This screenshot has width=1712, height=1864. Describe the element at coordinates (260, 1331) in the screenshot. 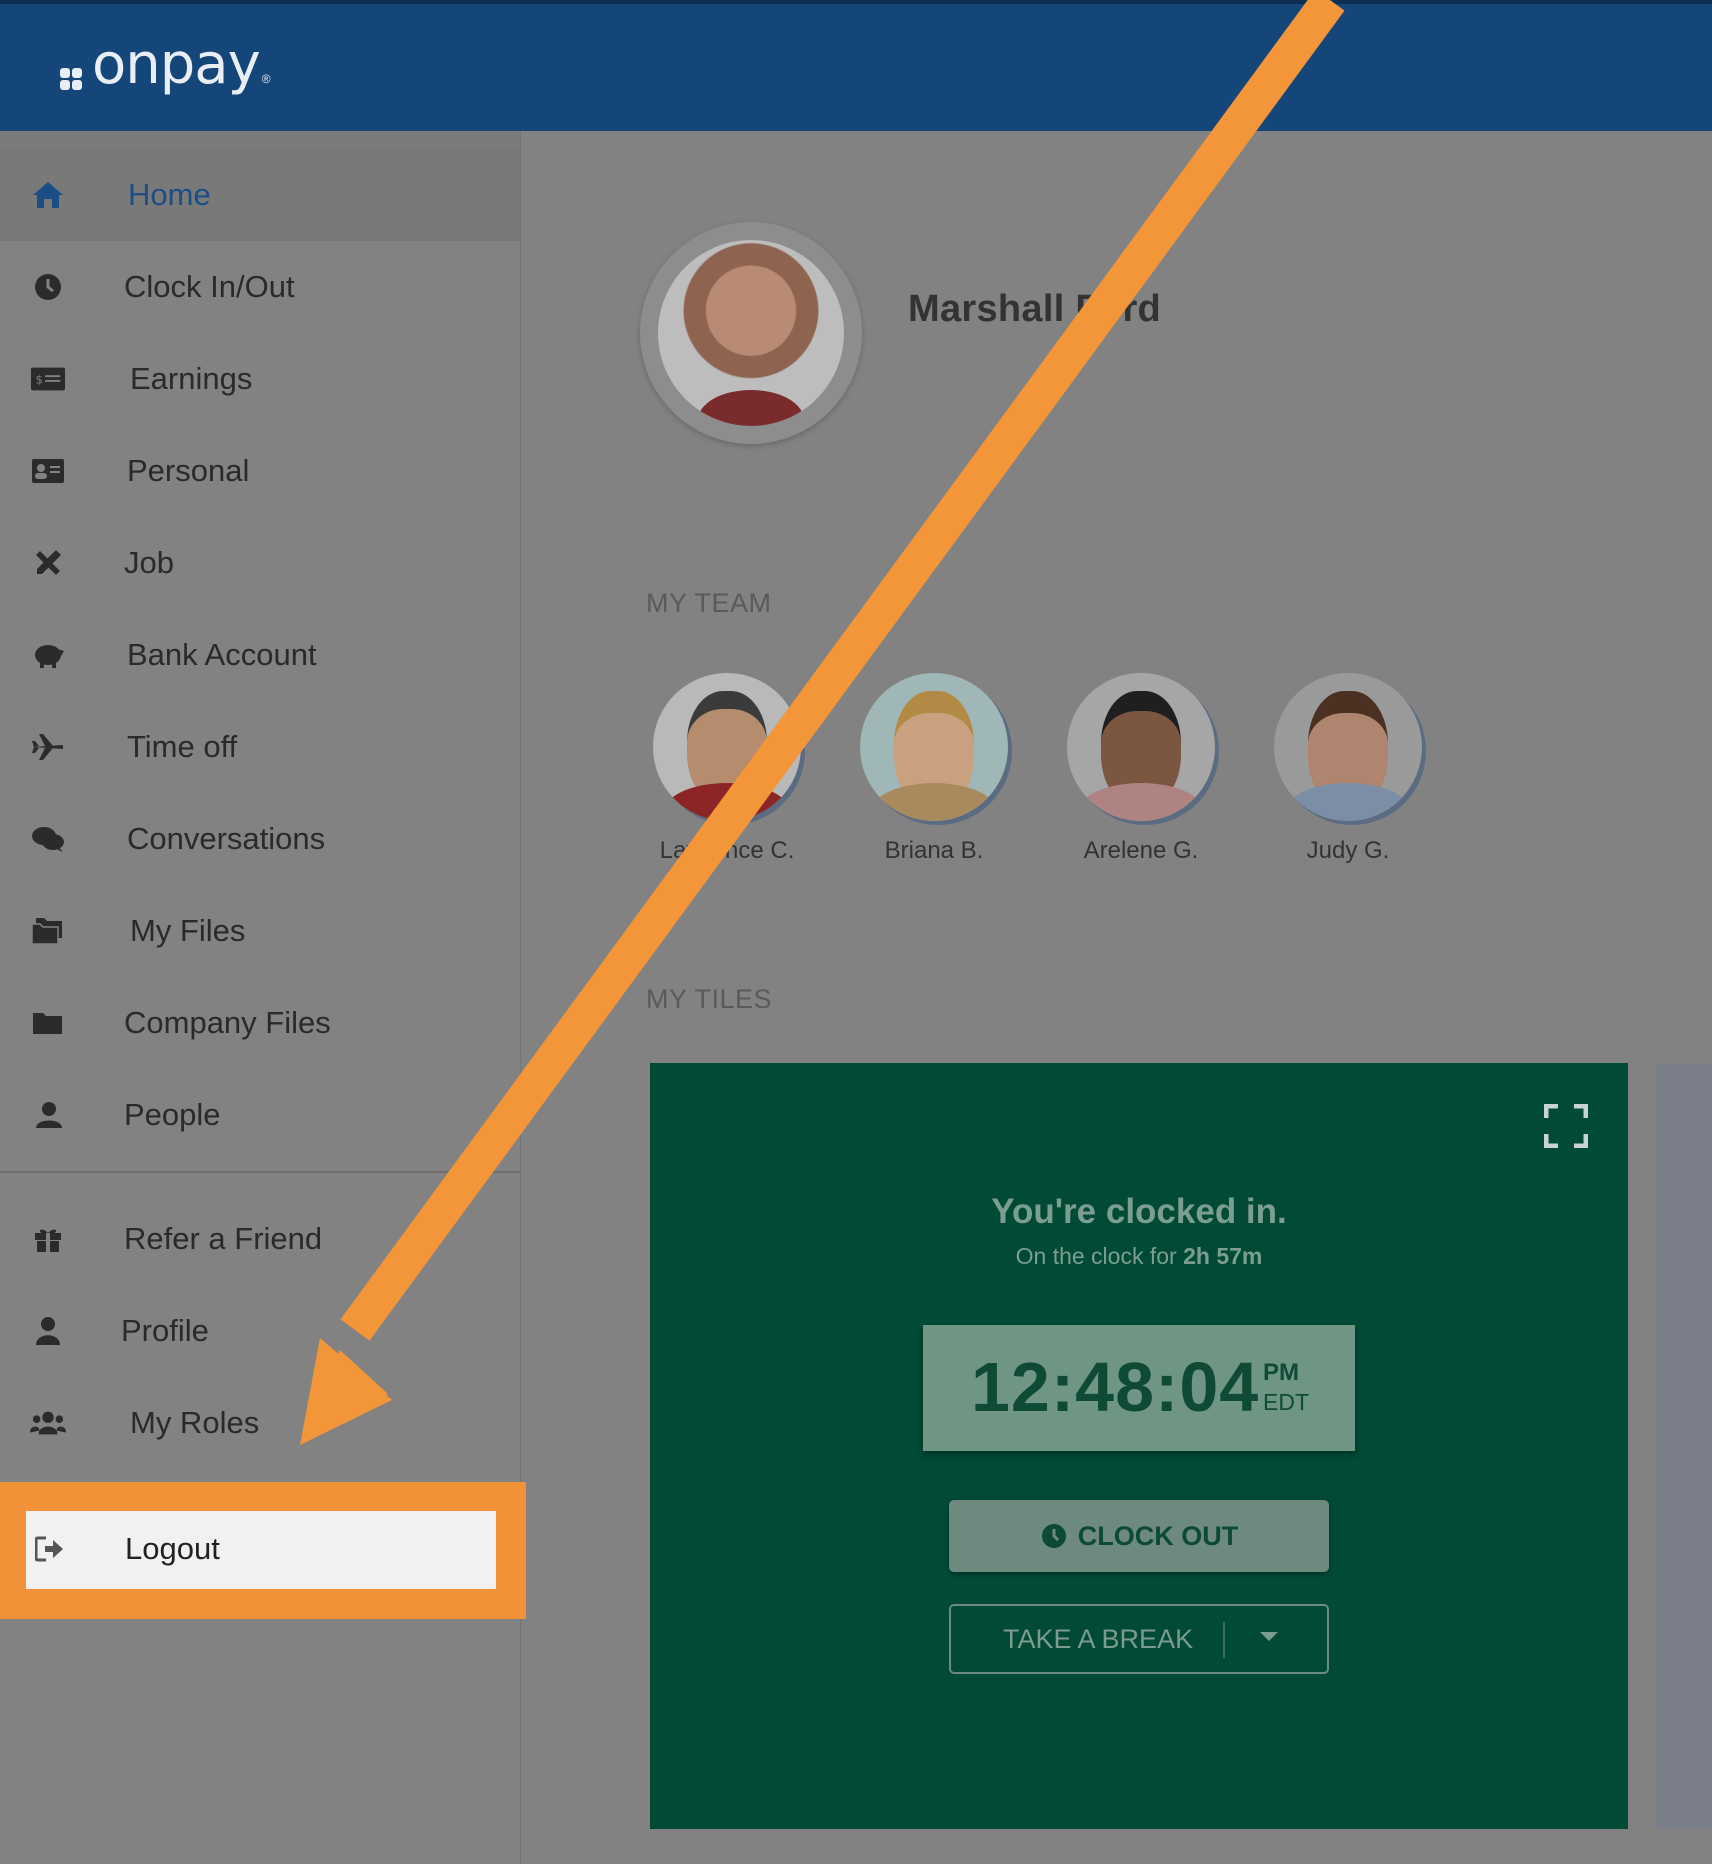

I see `sidebar-item-profile: Profile` at that location.